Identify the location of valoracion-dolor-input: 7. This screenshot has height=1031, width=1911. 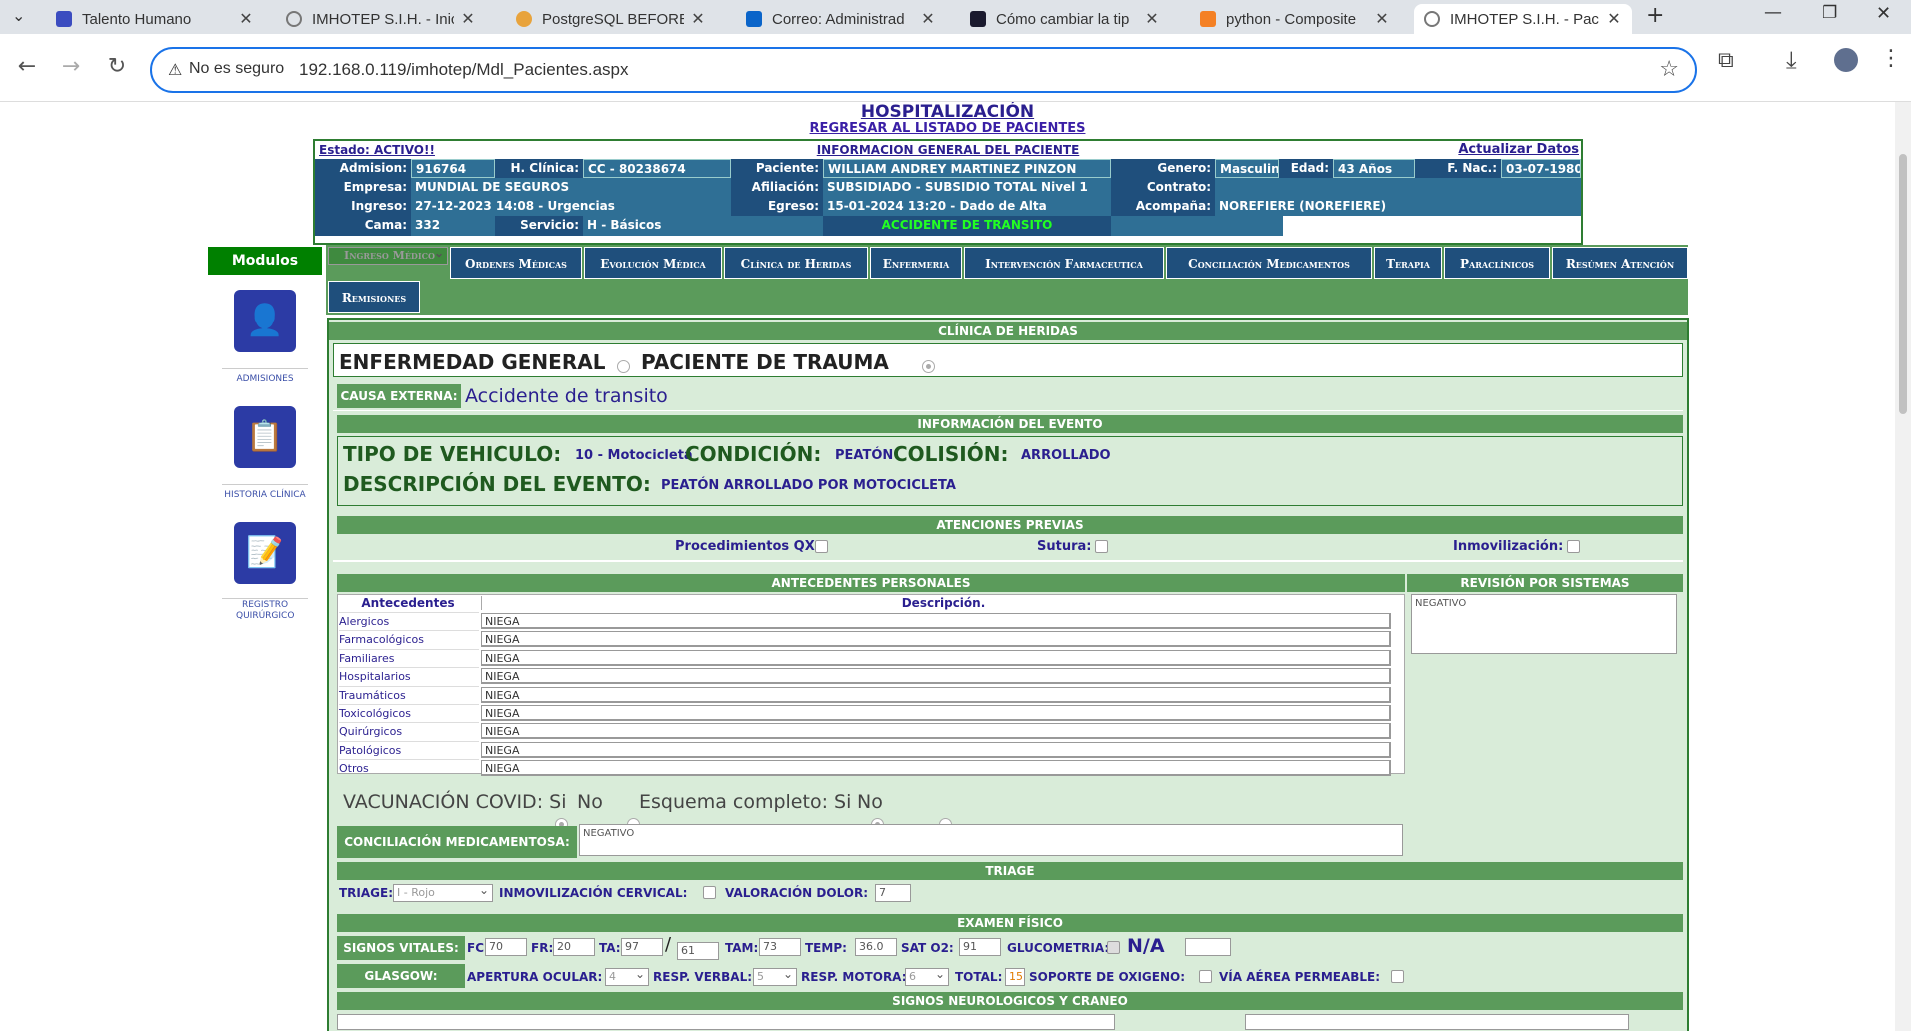
(893, 893).